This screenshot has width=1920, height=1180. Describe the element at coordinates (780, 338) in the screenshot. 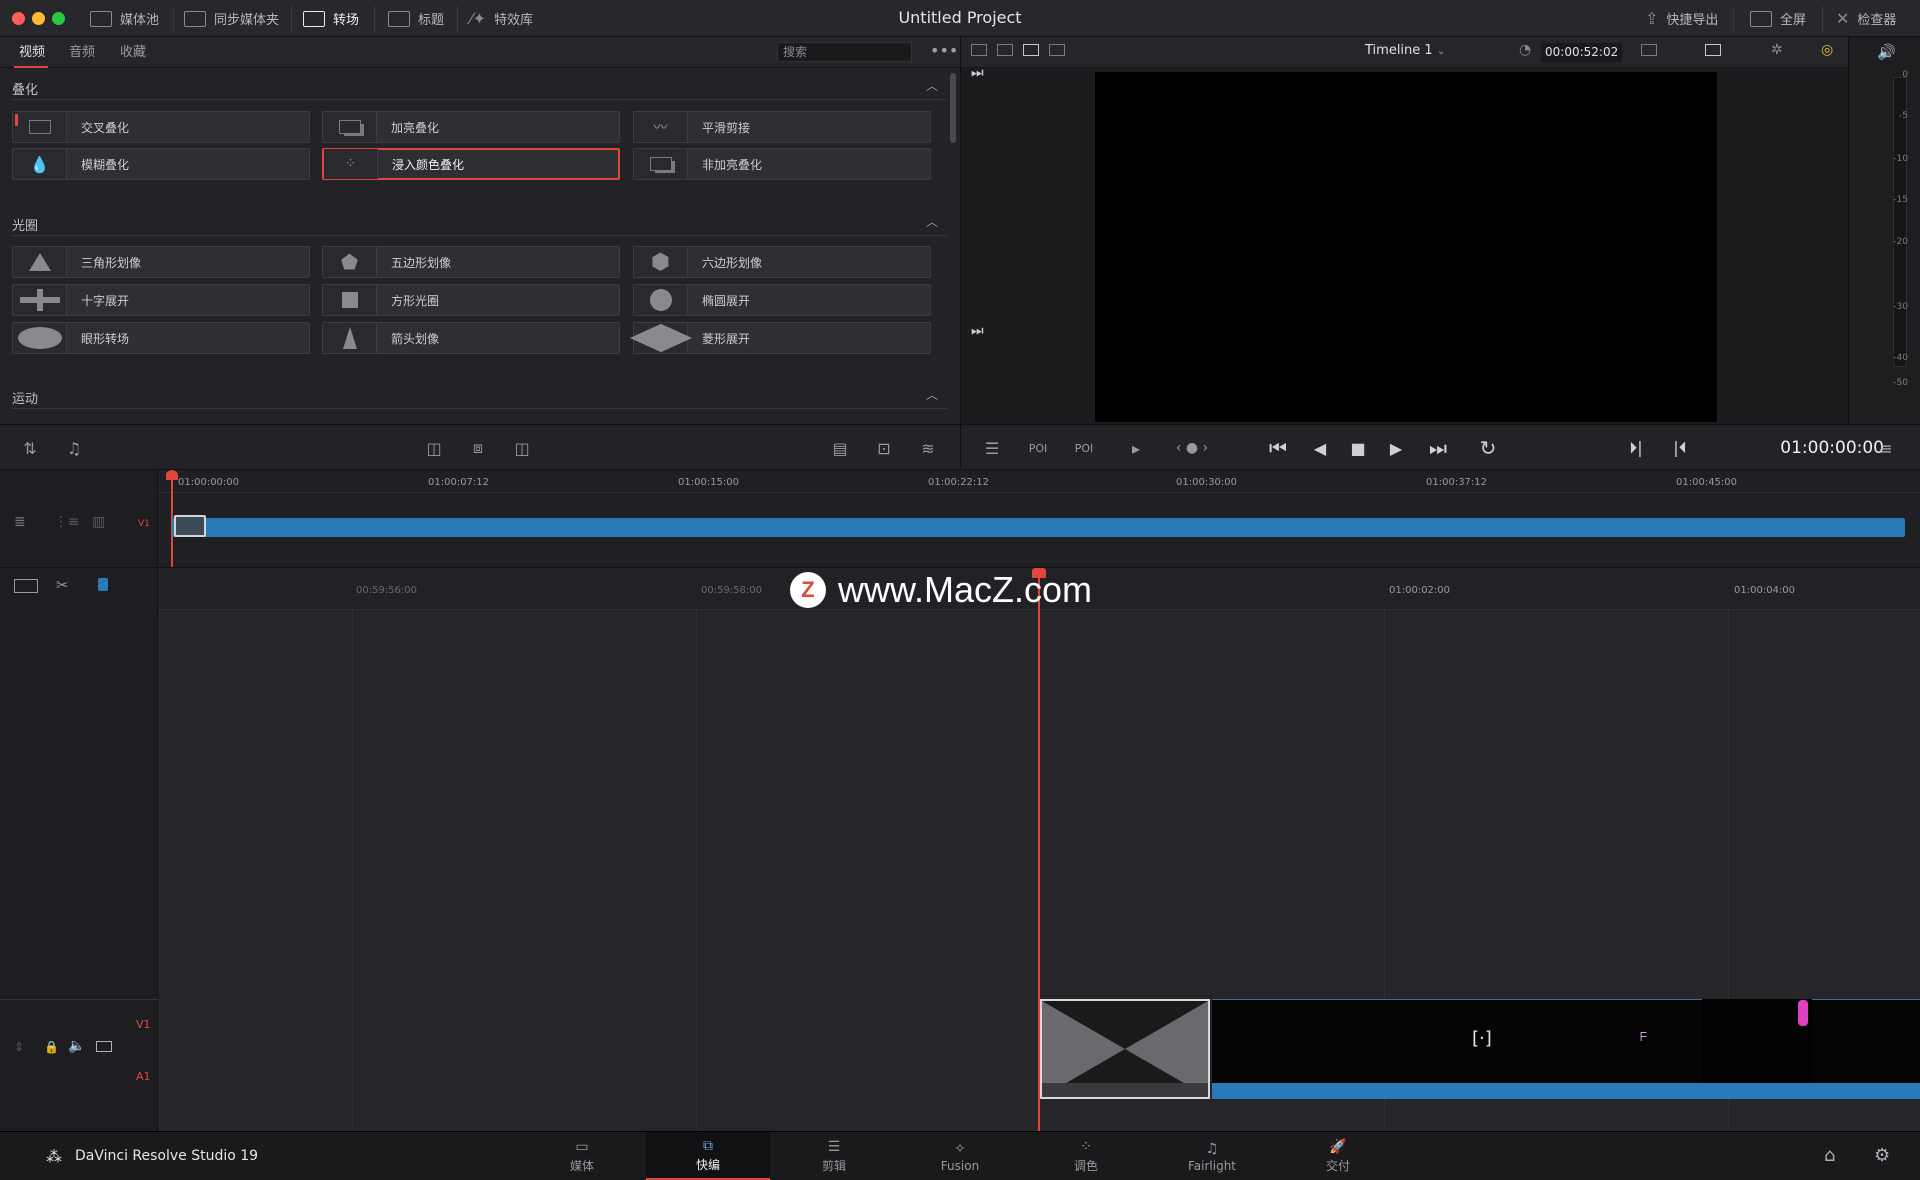

I see `transition-diamond-iris: 菱形展开` at that location.